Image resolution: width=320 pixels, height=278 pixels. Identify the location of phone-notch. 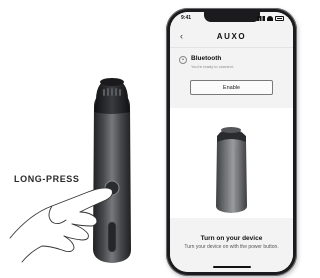
(231, 17).